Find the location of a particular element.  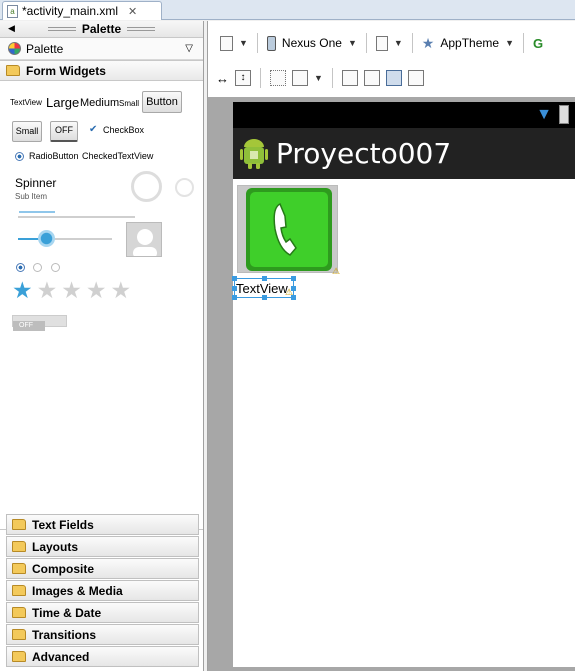

section-text-fields: Text Fields is located at coordinates (102, 524).